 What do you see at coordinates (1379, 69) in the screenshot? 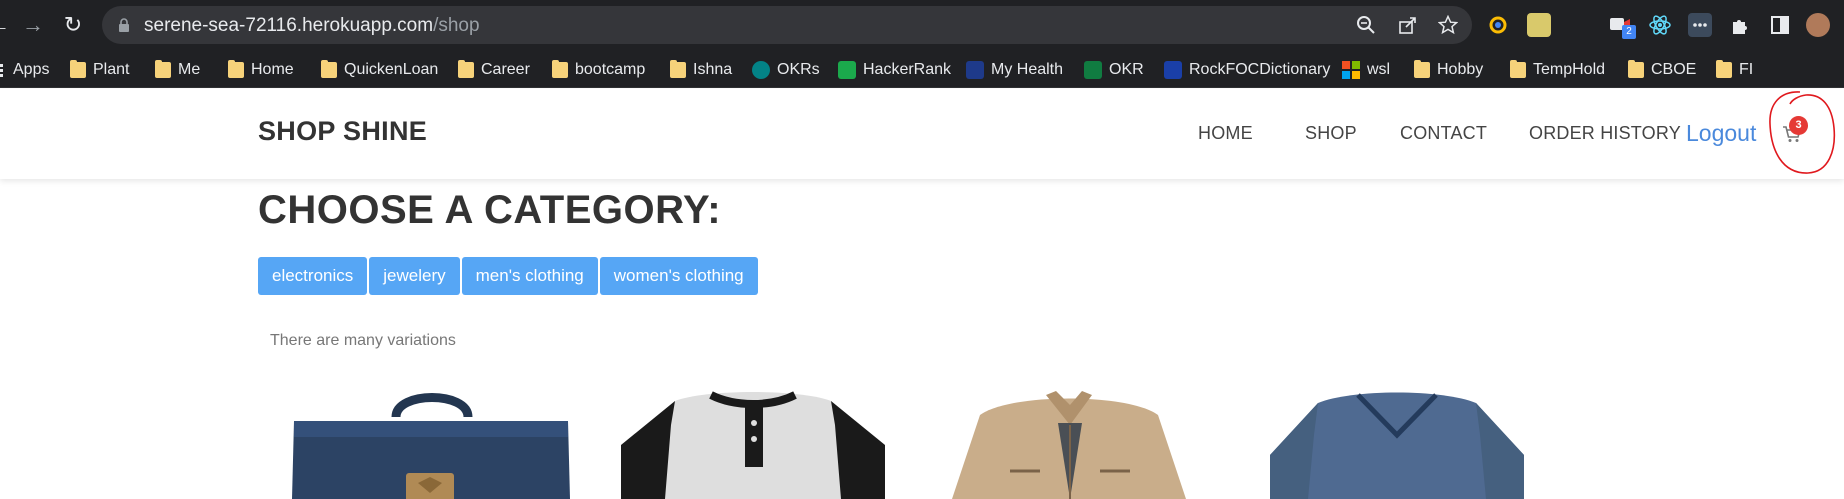
I see `bookmark-label: wsl` at bounding box center [1379, 69].